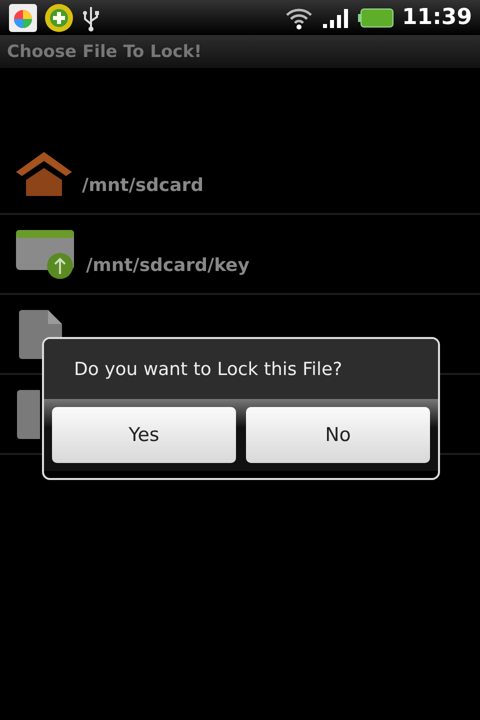 This screenshot has height=720, width=480. I want to click on folder-path: /mnt/sdcard, so click(143, 185).